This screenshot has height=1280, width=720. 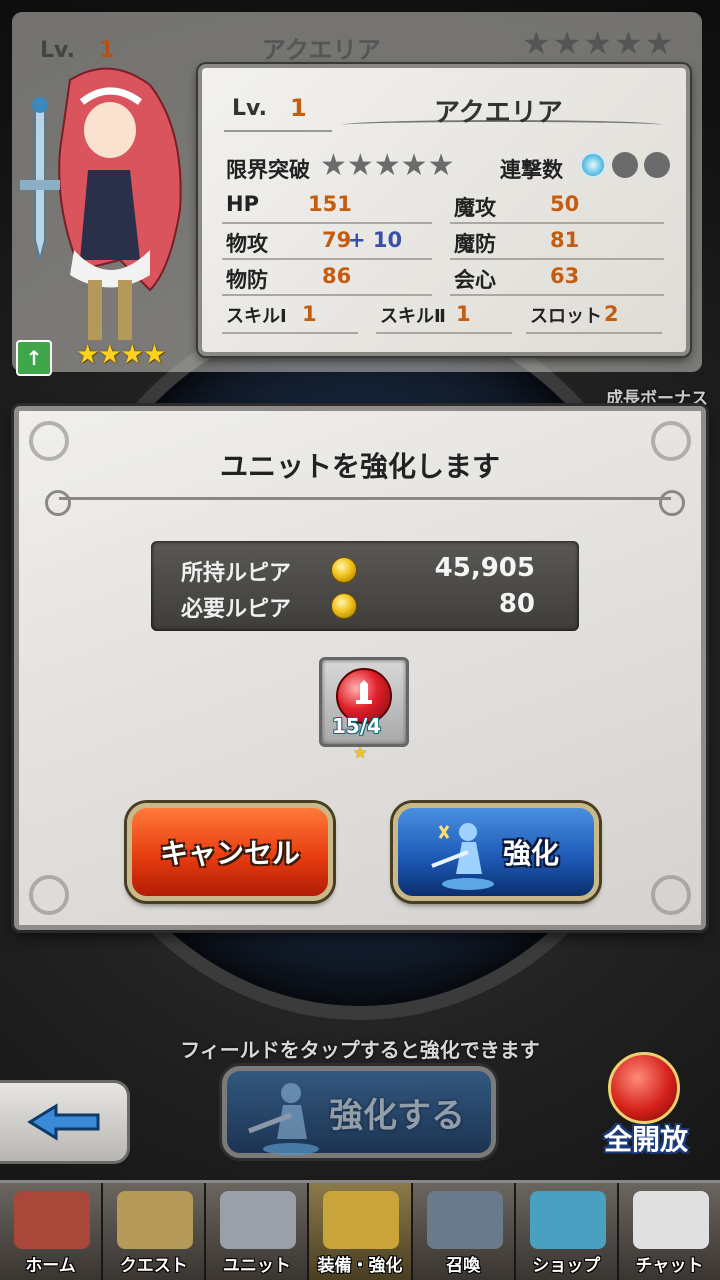 I want to click on background-stars: ★★★★★, so click(x=599, y=43).